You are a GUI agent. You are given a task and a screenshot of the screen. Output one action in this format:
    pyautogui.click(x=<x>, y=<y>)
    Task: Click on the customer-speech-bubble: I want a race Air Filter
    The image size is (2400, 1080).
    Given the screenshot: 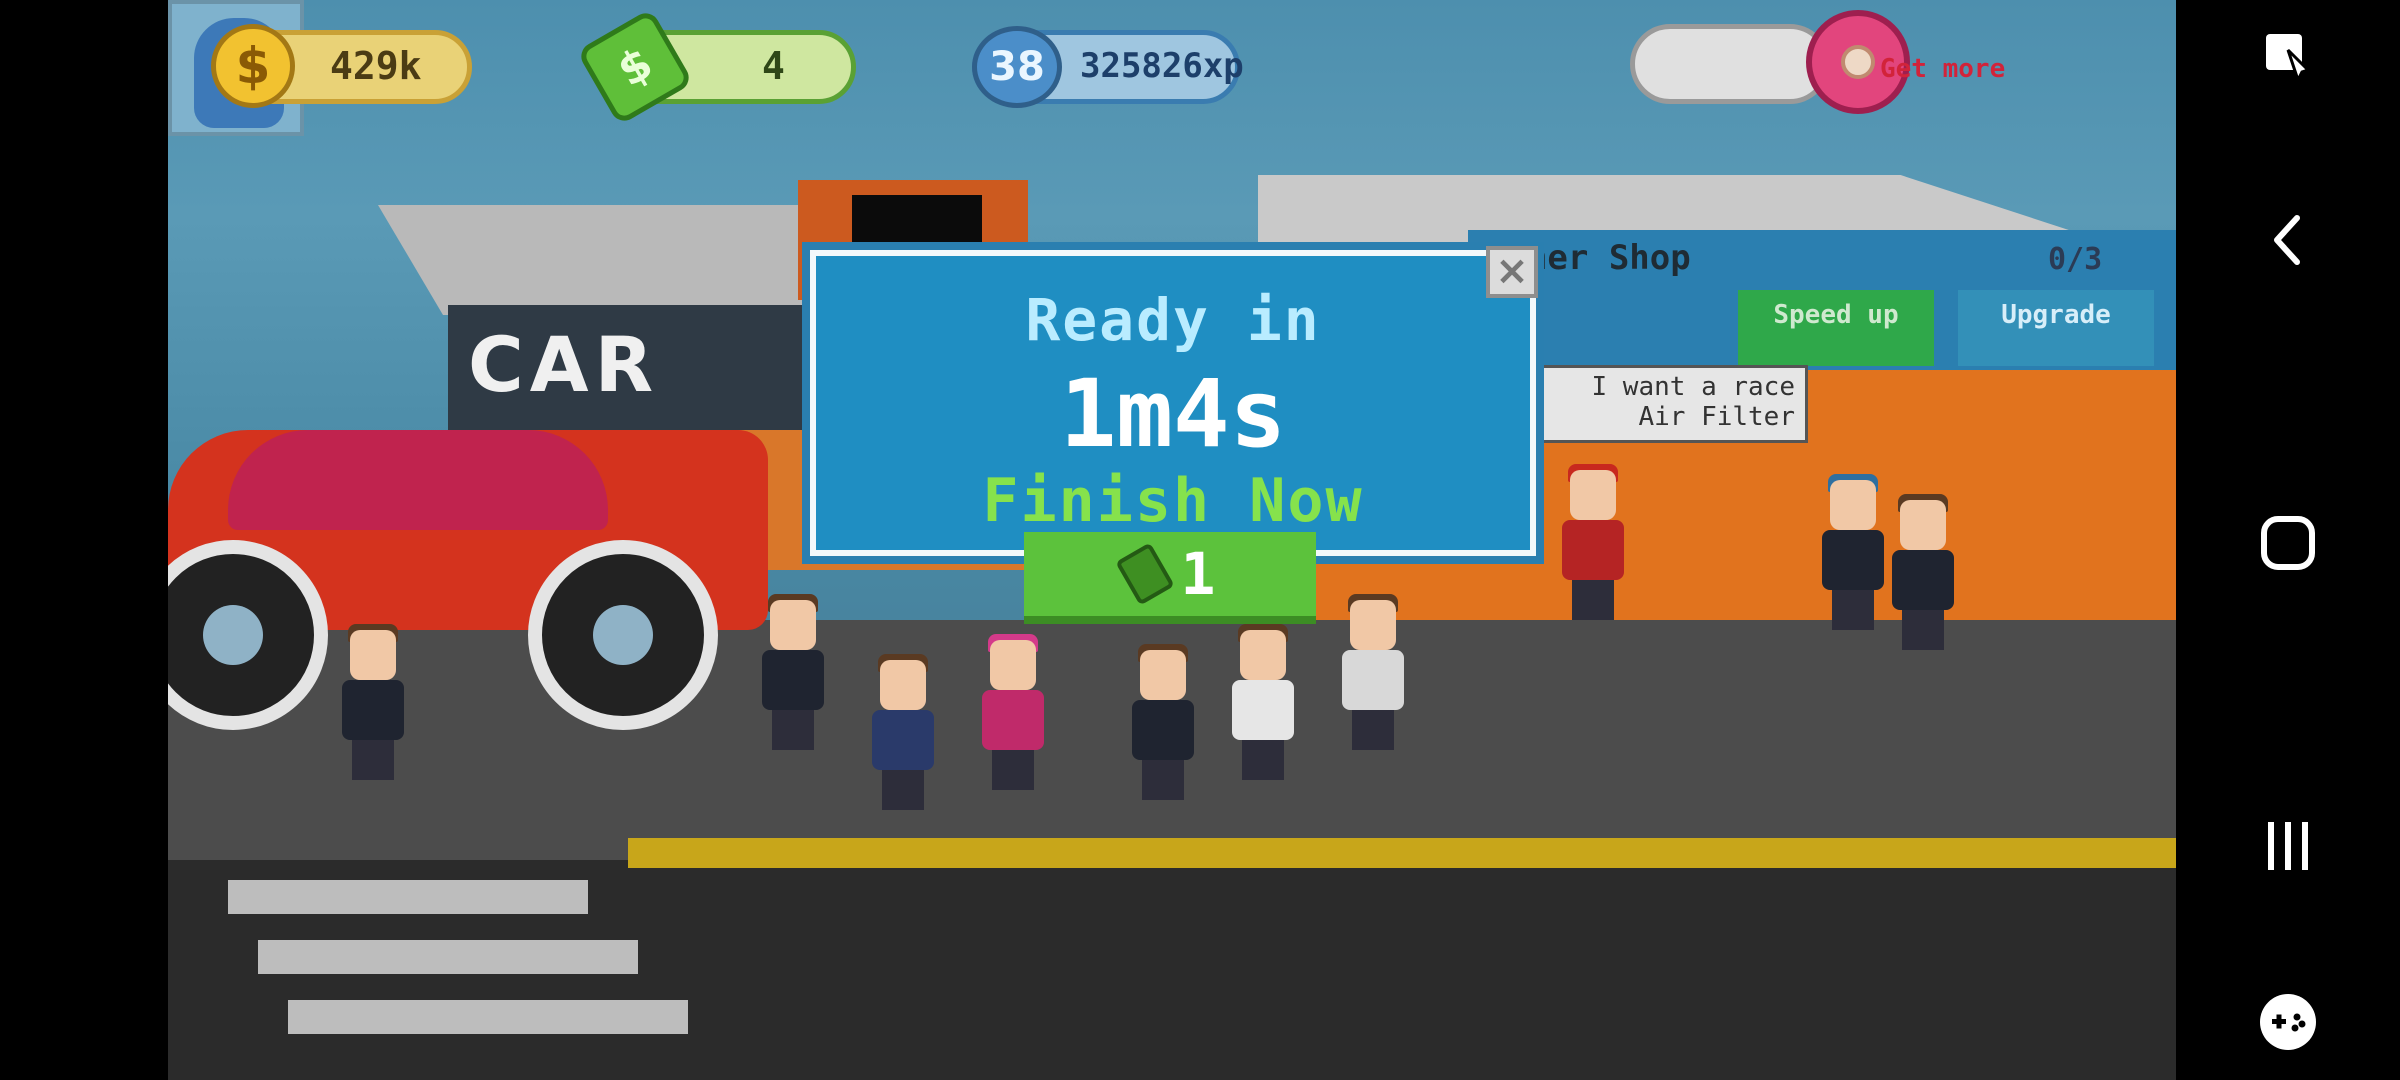 What is the action you would take?
    pyautogui.click(x=1668, y=404)
    